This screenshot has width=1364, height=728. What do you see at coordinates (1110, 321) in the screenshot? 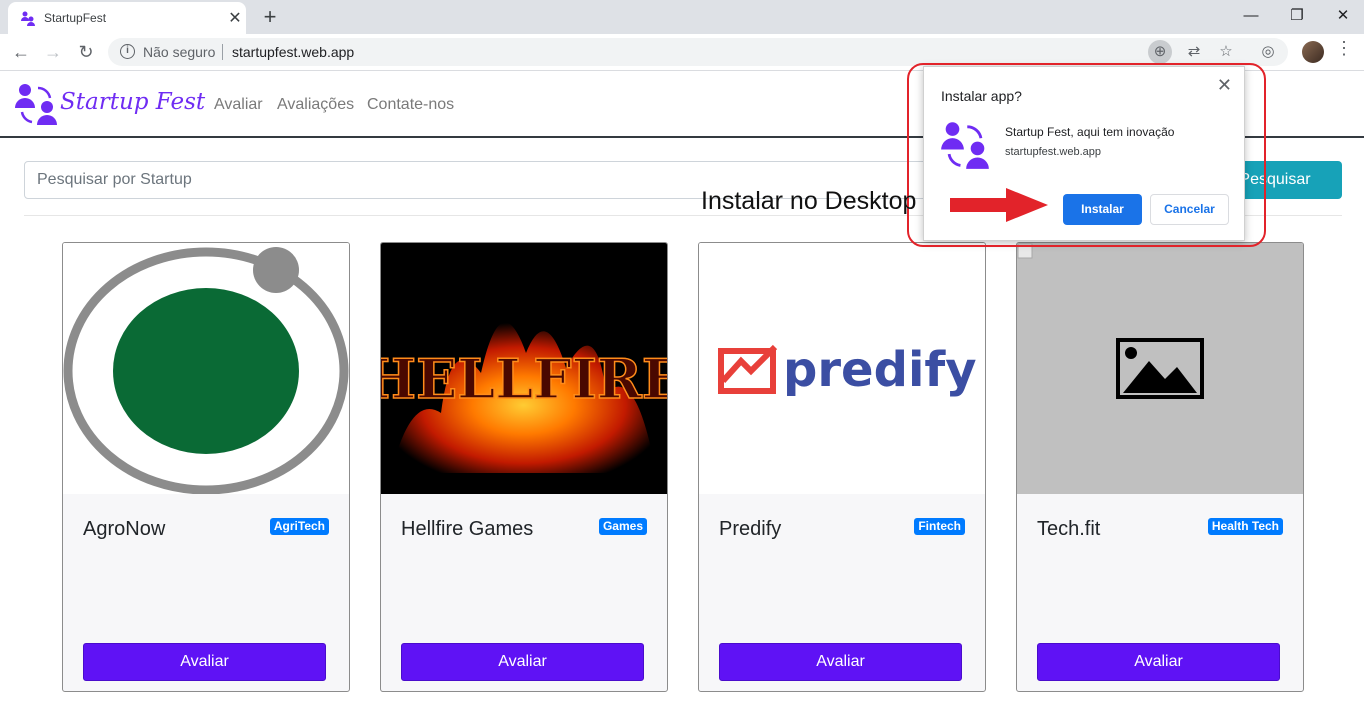
I see `image-placeholder-icon` at bounding box center [1110, 321].